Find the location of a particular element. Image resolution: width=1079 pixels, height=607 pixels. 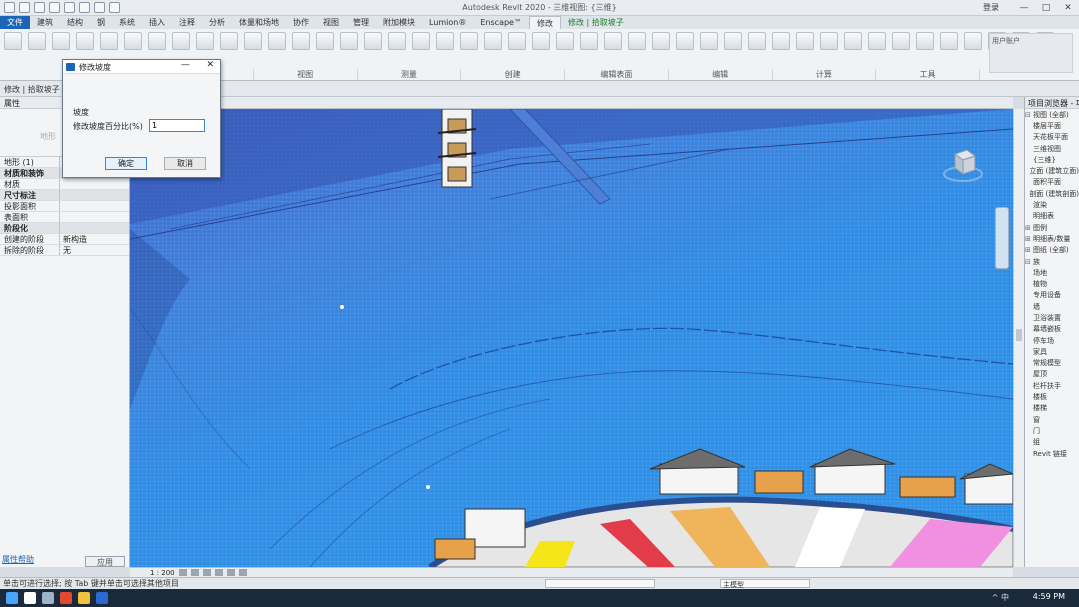

close-button: ✕ is located at coordinates (1068, 8).